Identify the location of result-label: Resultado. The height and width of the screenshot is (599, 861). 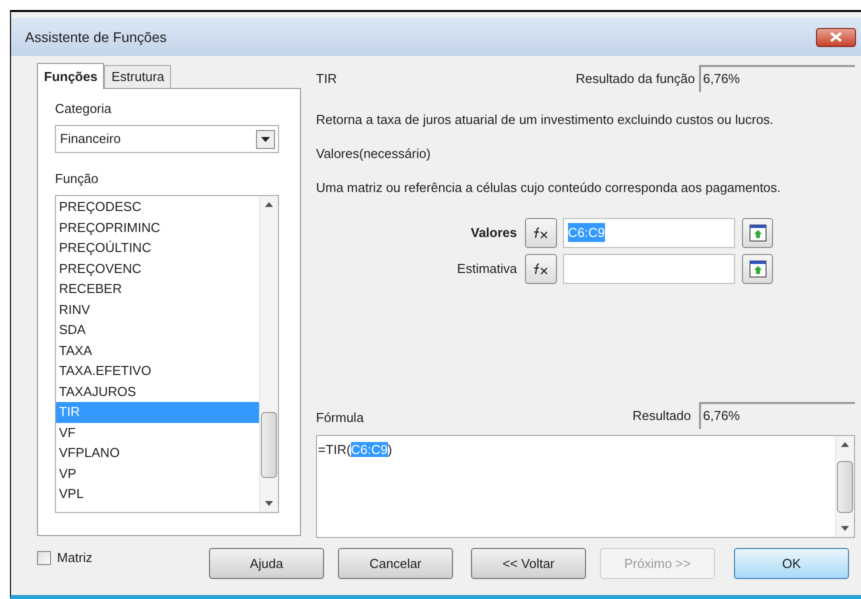
(661, 415).